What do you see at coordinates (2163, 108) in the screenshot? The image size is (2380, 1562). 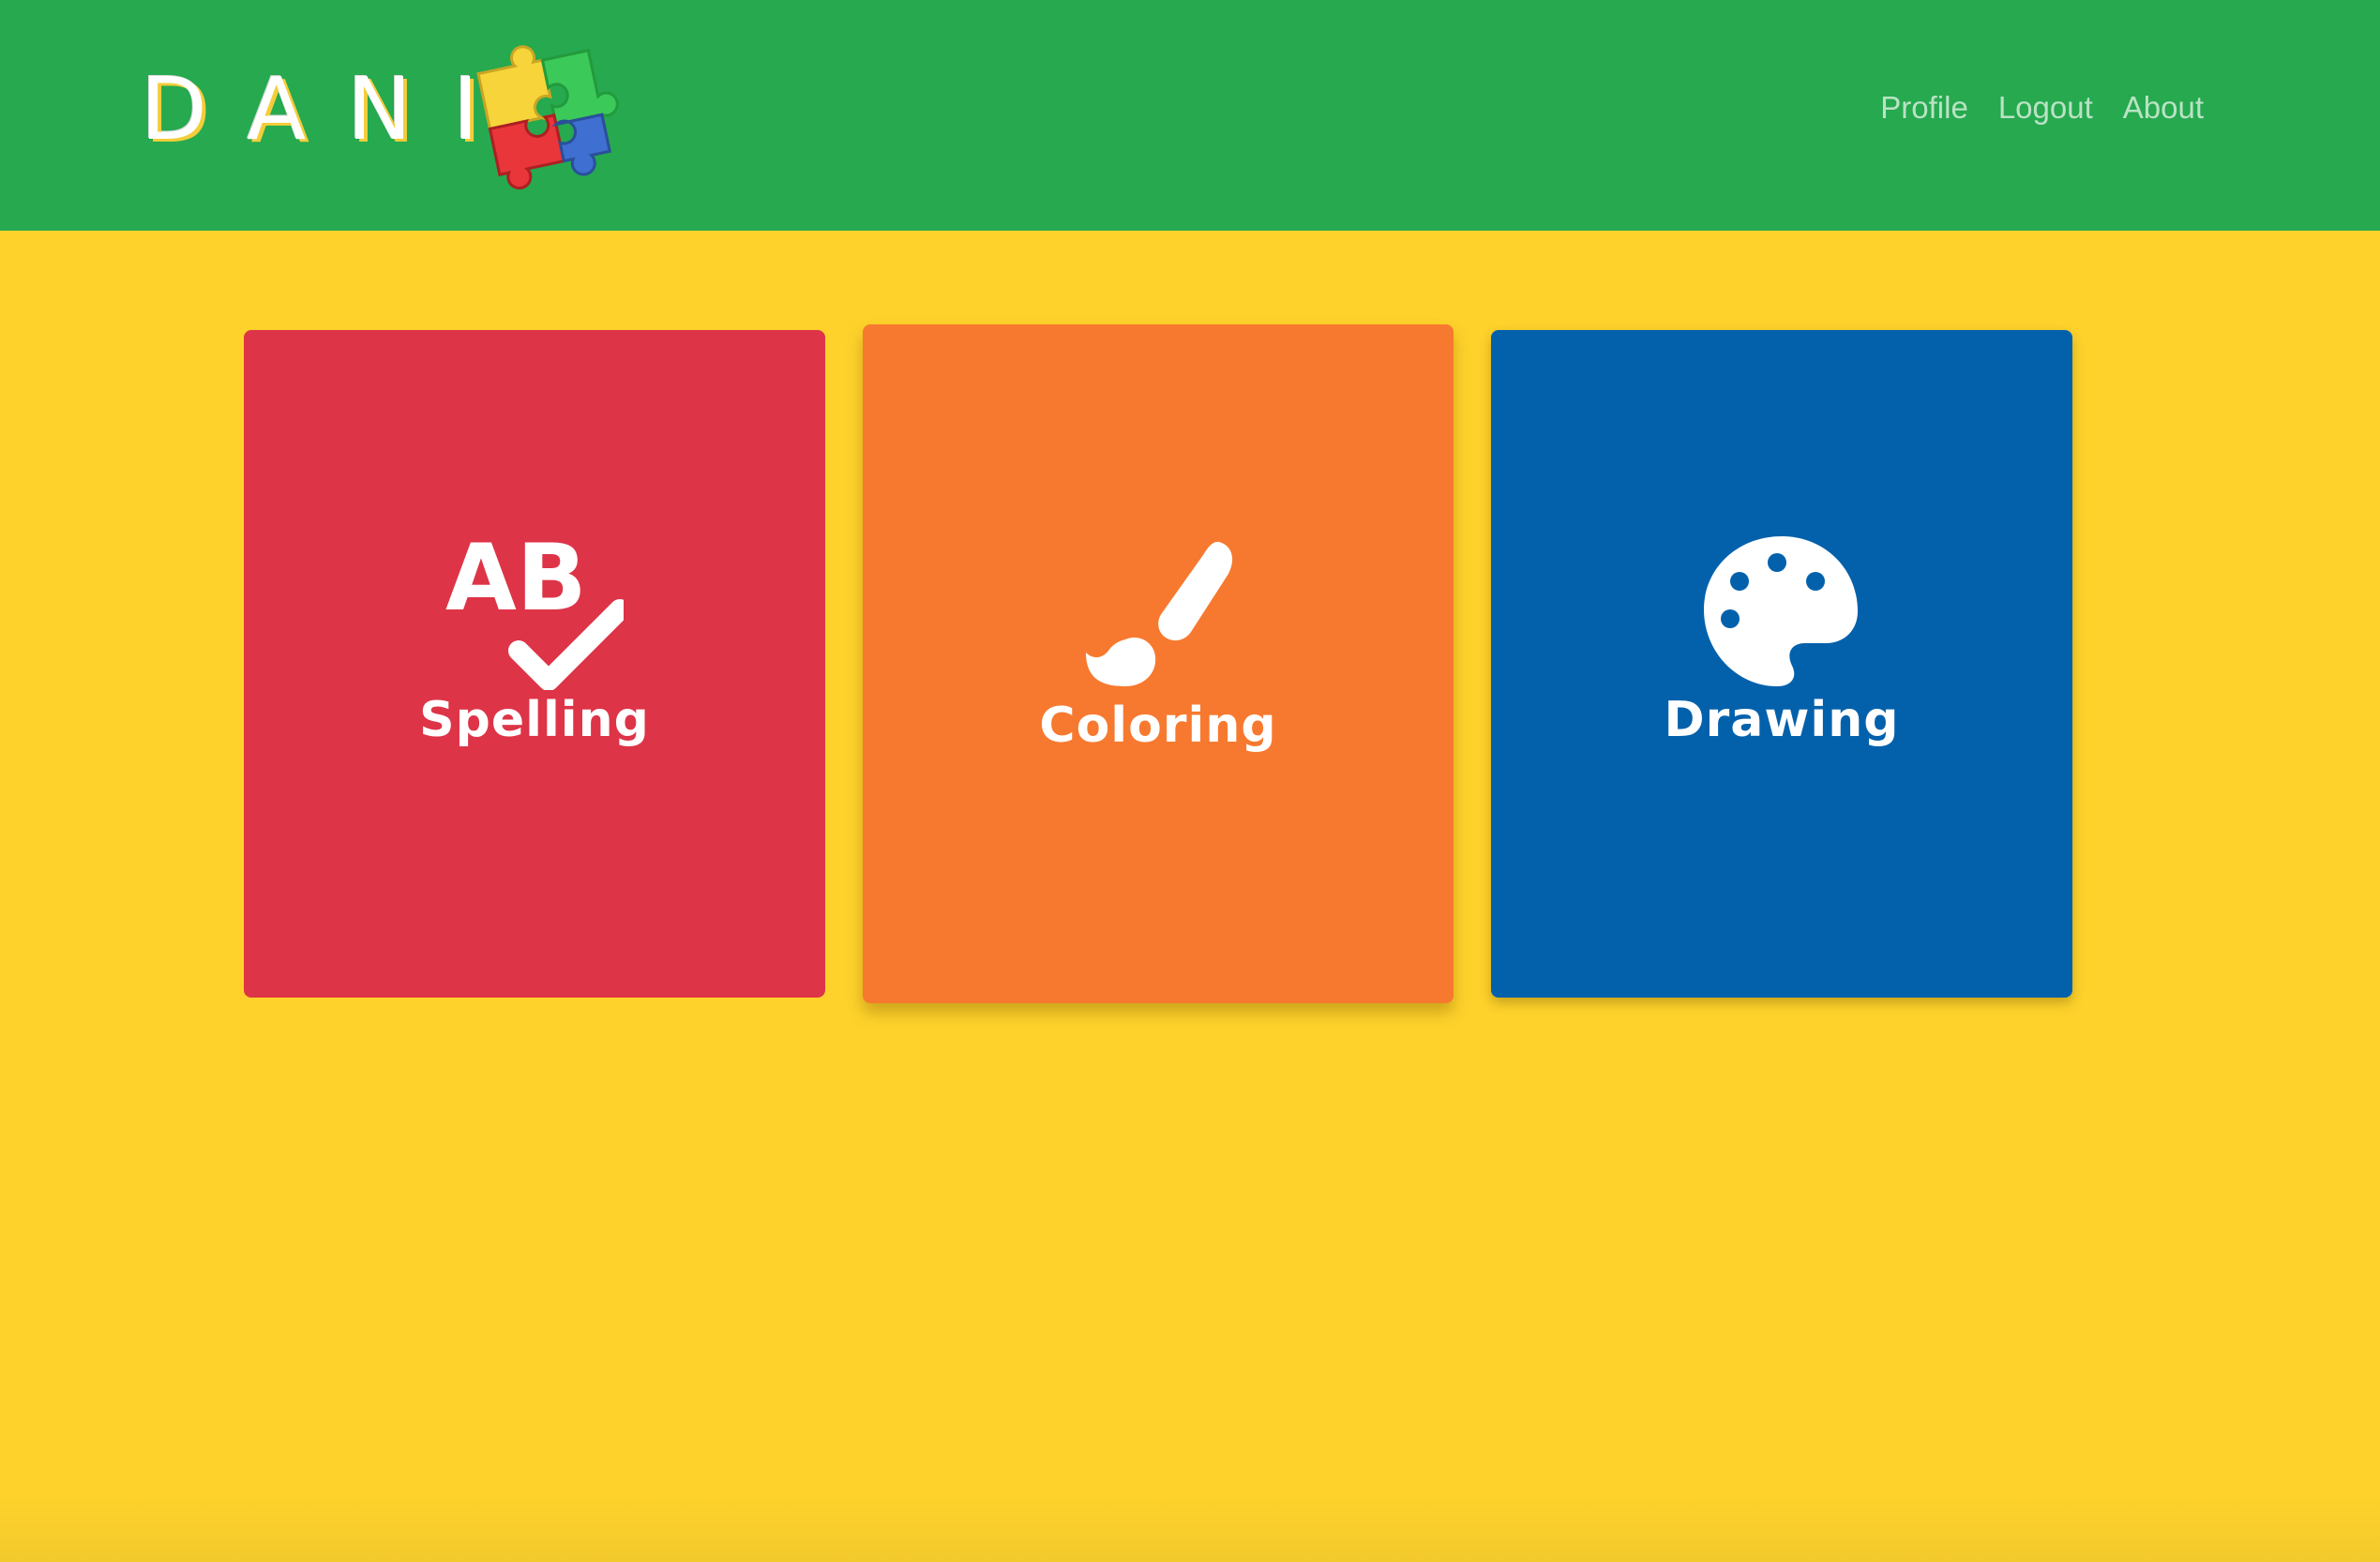 I see `nav-about-link: About` at bounding box center [2163, 108].